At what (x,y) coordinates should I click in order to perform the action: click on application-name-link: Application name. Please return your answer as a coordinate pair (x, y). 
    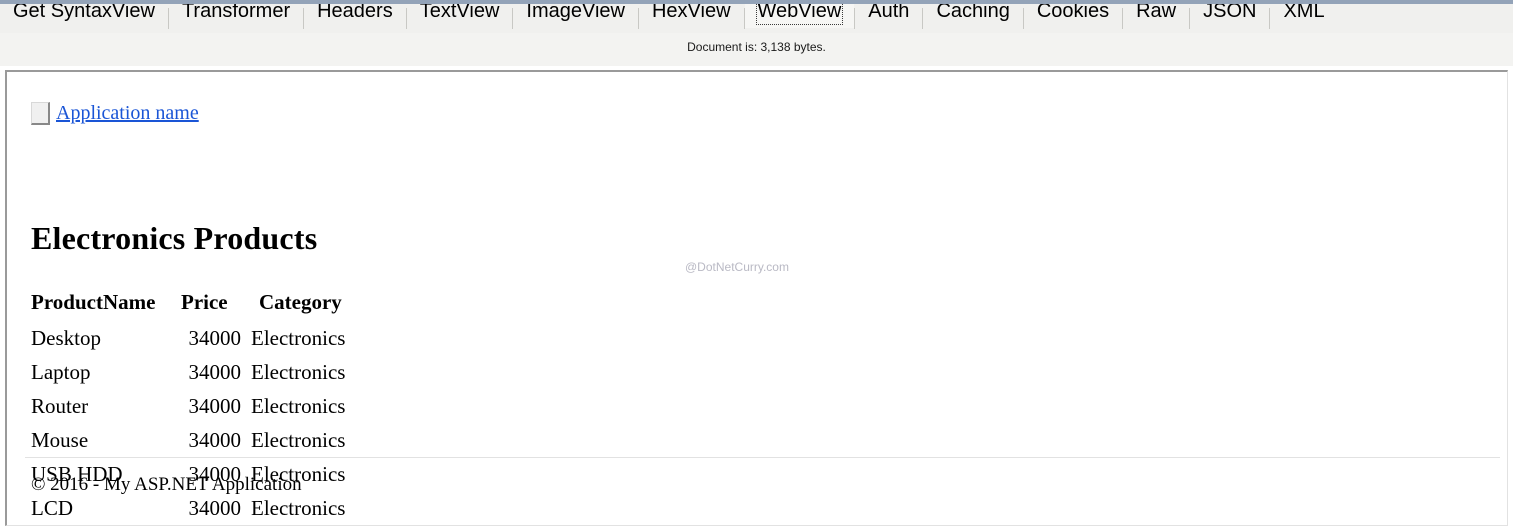
    Looking at the image, I should click on (127, 113).